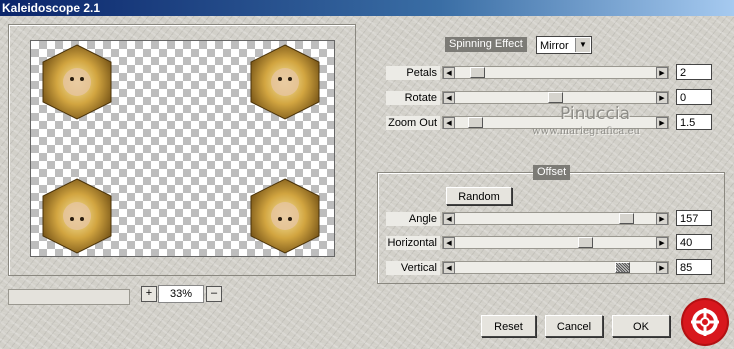 This screenshot has height=349, width=734. Describe the element at coordinates (449, 219) in the screenshot. I see `angle-decrease-arrow: ◀` at that location.